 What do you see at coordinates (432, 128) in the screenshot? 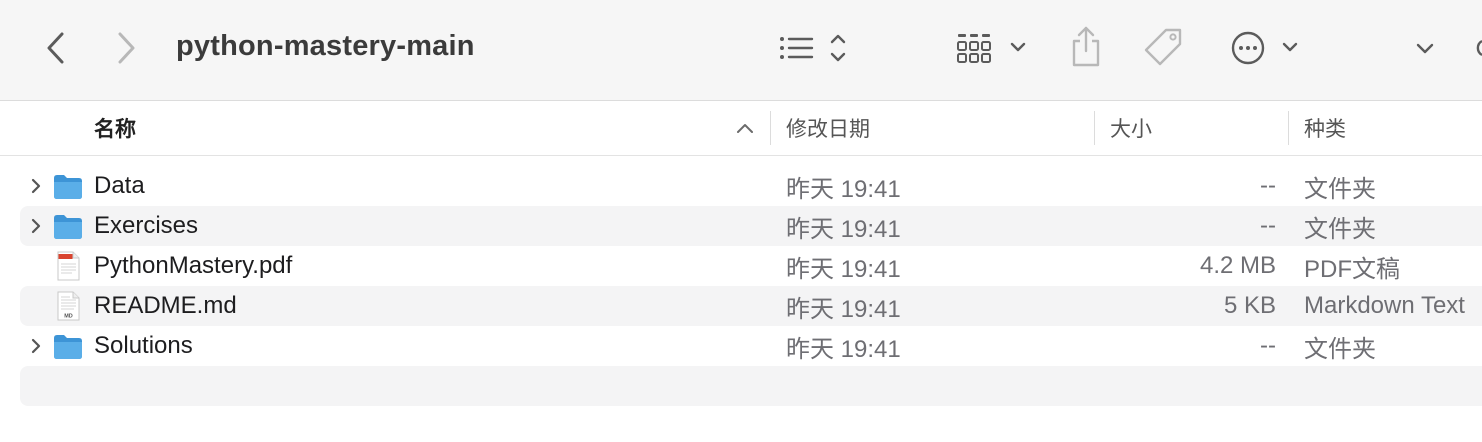
I see `column-name-header: 名称` at bounding box center [432, 128].